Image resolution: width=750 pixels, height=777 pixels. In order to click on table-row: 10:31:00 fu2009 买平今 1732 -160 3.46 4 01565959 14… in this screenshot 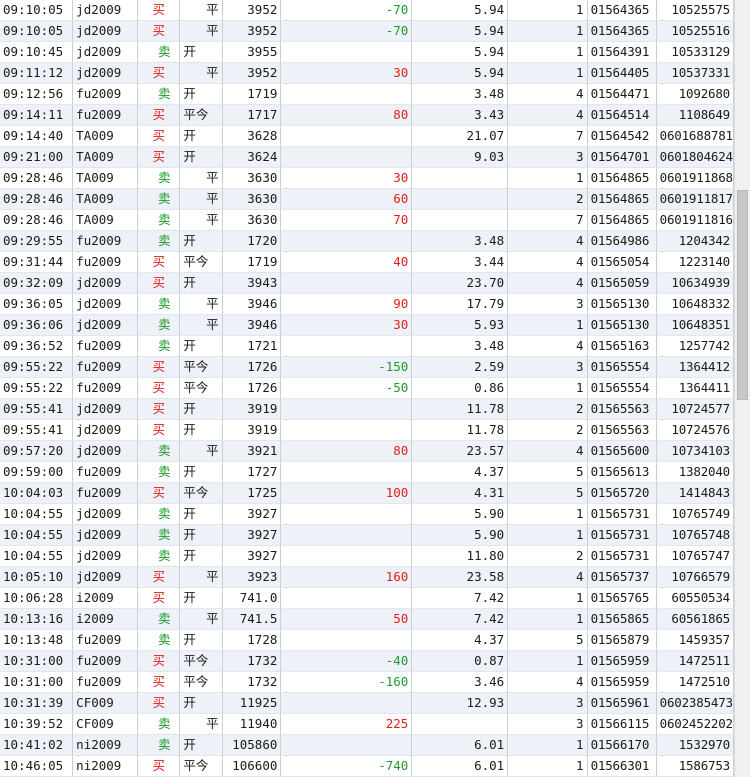, I will do `click(367, 682)`.